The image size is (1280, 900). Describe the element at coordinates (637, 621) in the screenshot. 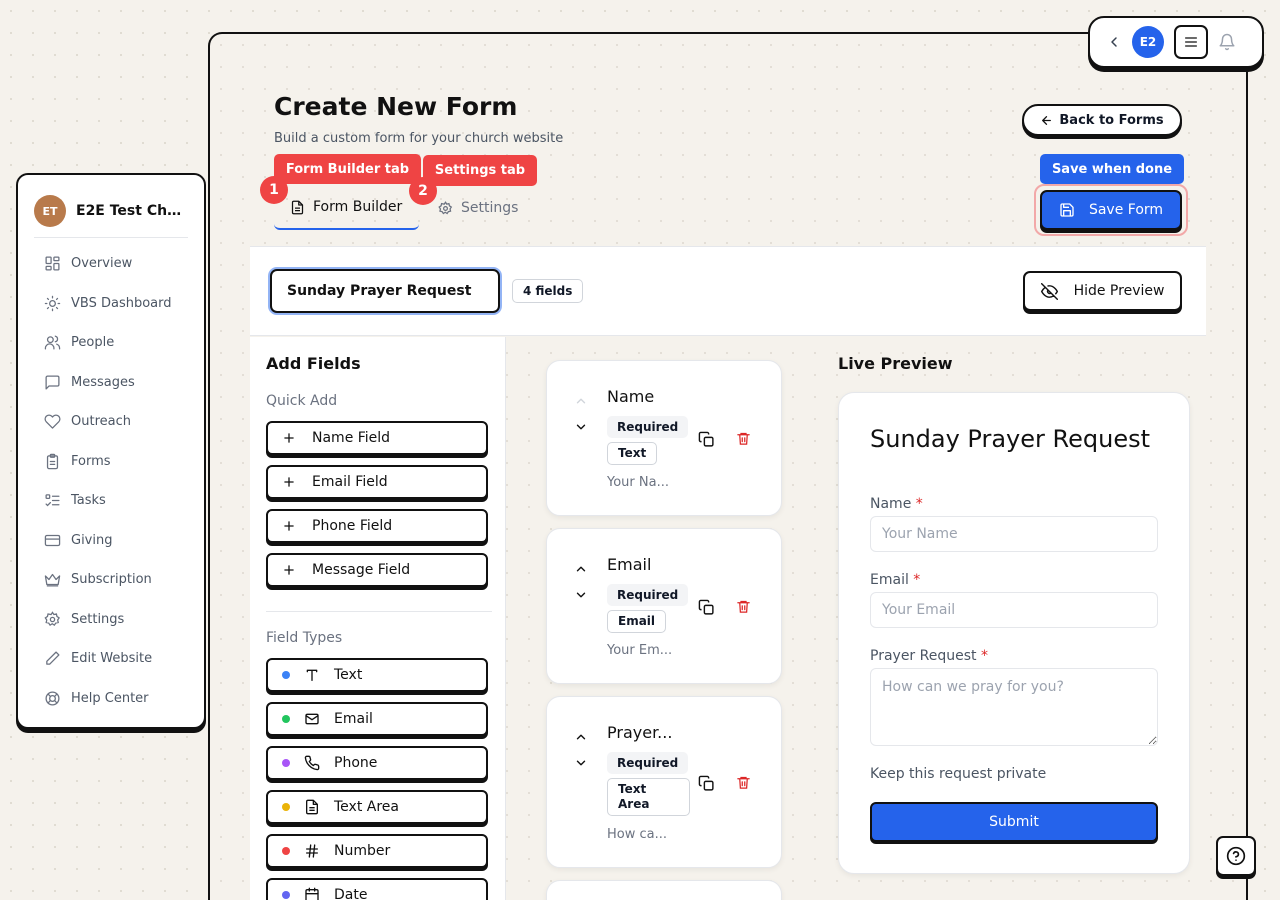

I see `field-type-badge: Email` at that location.